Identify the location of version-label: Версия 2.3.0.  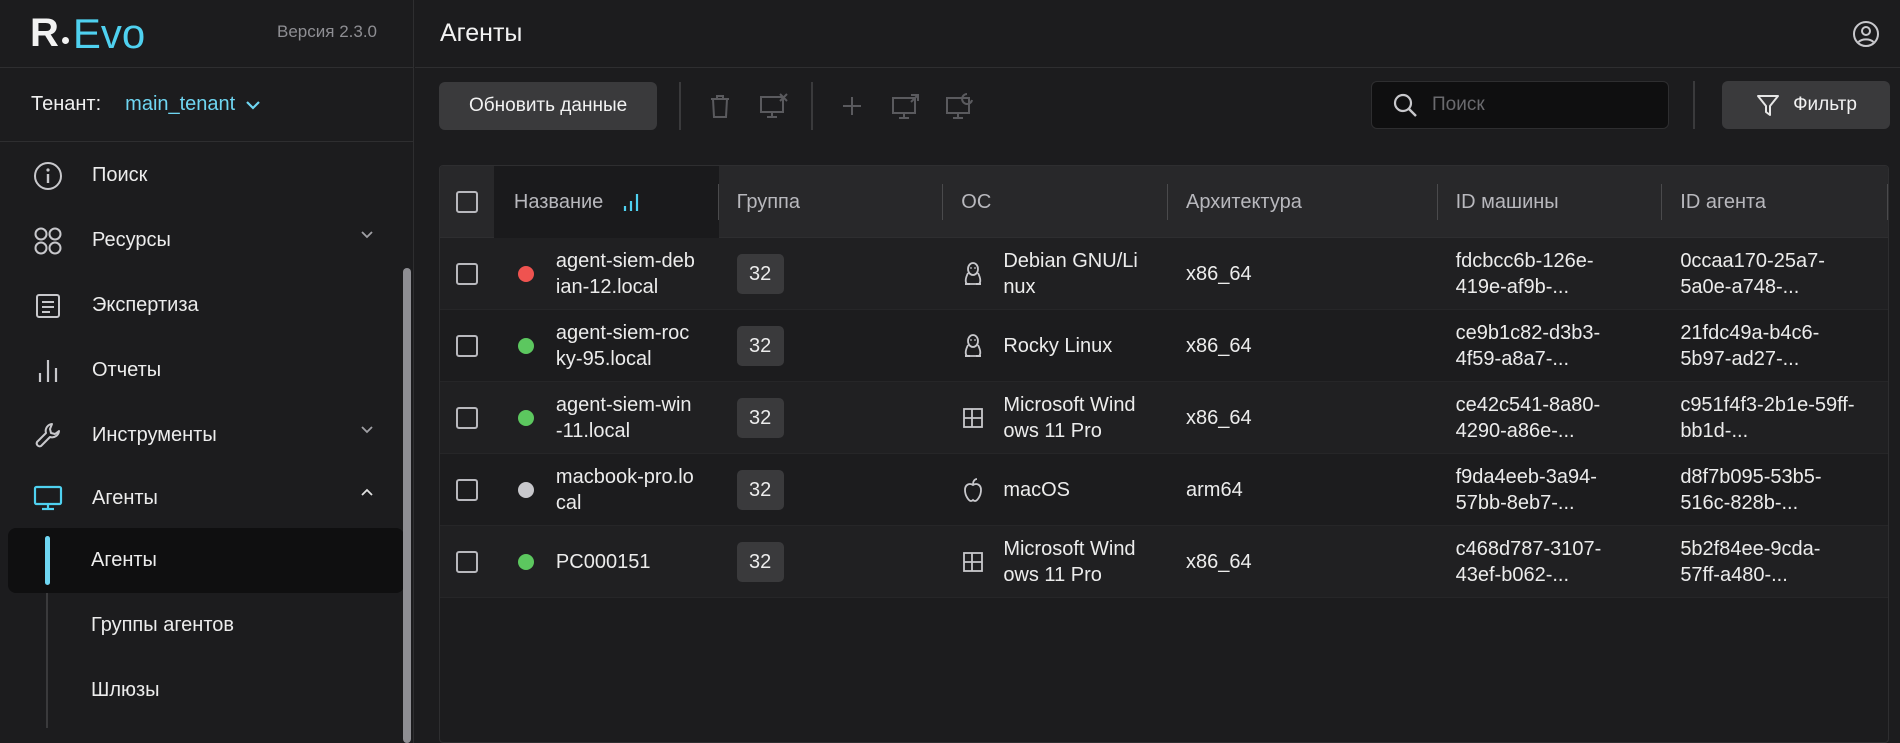
(327, 31).